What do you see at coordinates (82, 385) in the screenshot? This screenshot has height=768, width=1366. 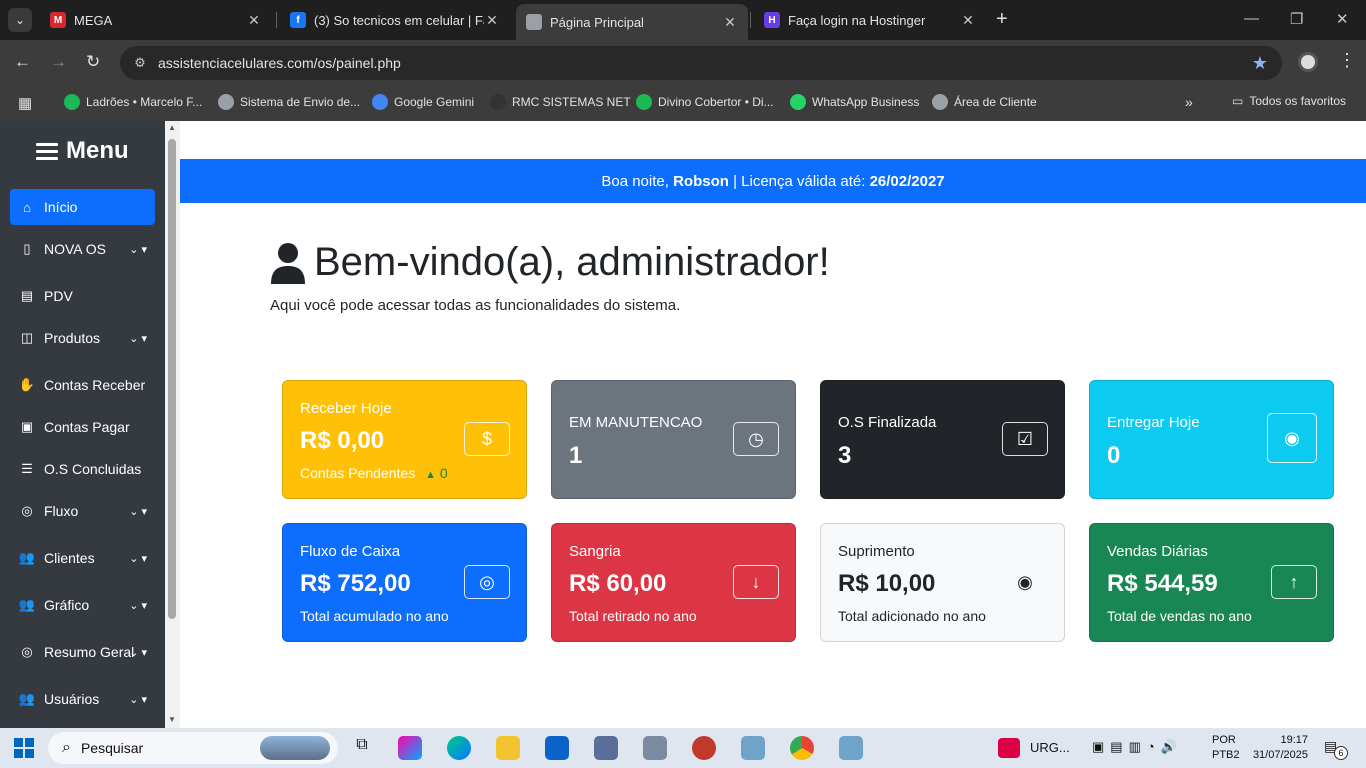 I see `sidebar-item-contas-receber: ✋ Contas Receber` at bounding box center [82, 385].